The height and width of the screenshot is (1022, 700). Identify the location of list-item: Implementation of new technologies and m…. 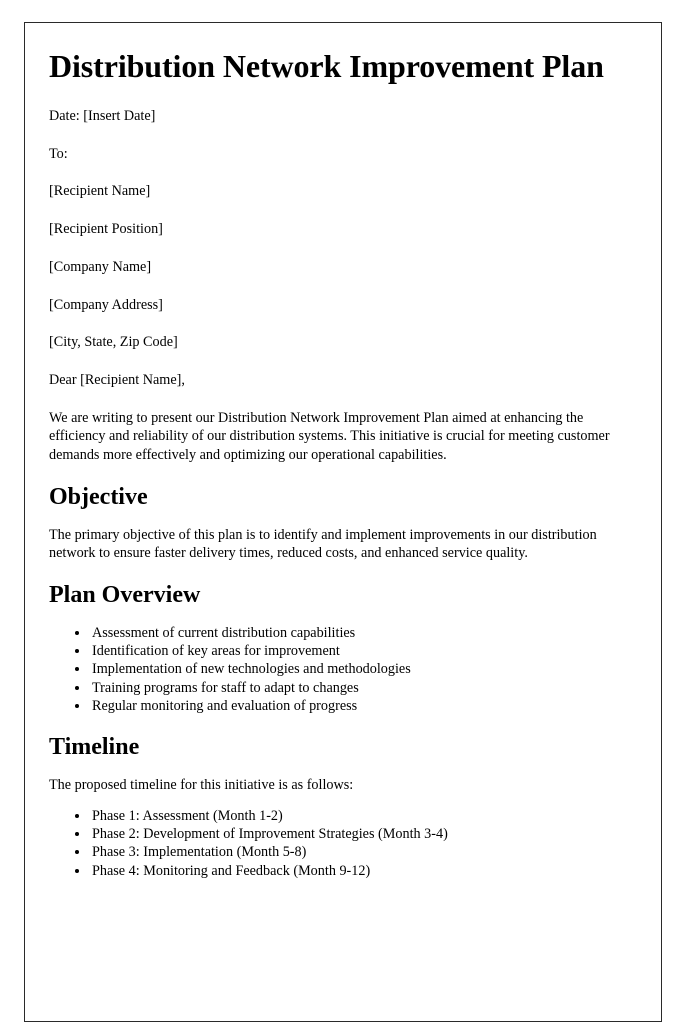
(360, 669).